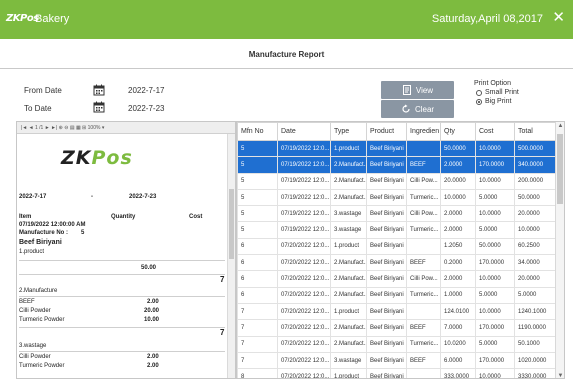 Image resolution: width=573 pixels, height=385 pixels. I want to click on print-option-group: Print Option Small Print Big Print, so click(496, 92).